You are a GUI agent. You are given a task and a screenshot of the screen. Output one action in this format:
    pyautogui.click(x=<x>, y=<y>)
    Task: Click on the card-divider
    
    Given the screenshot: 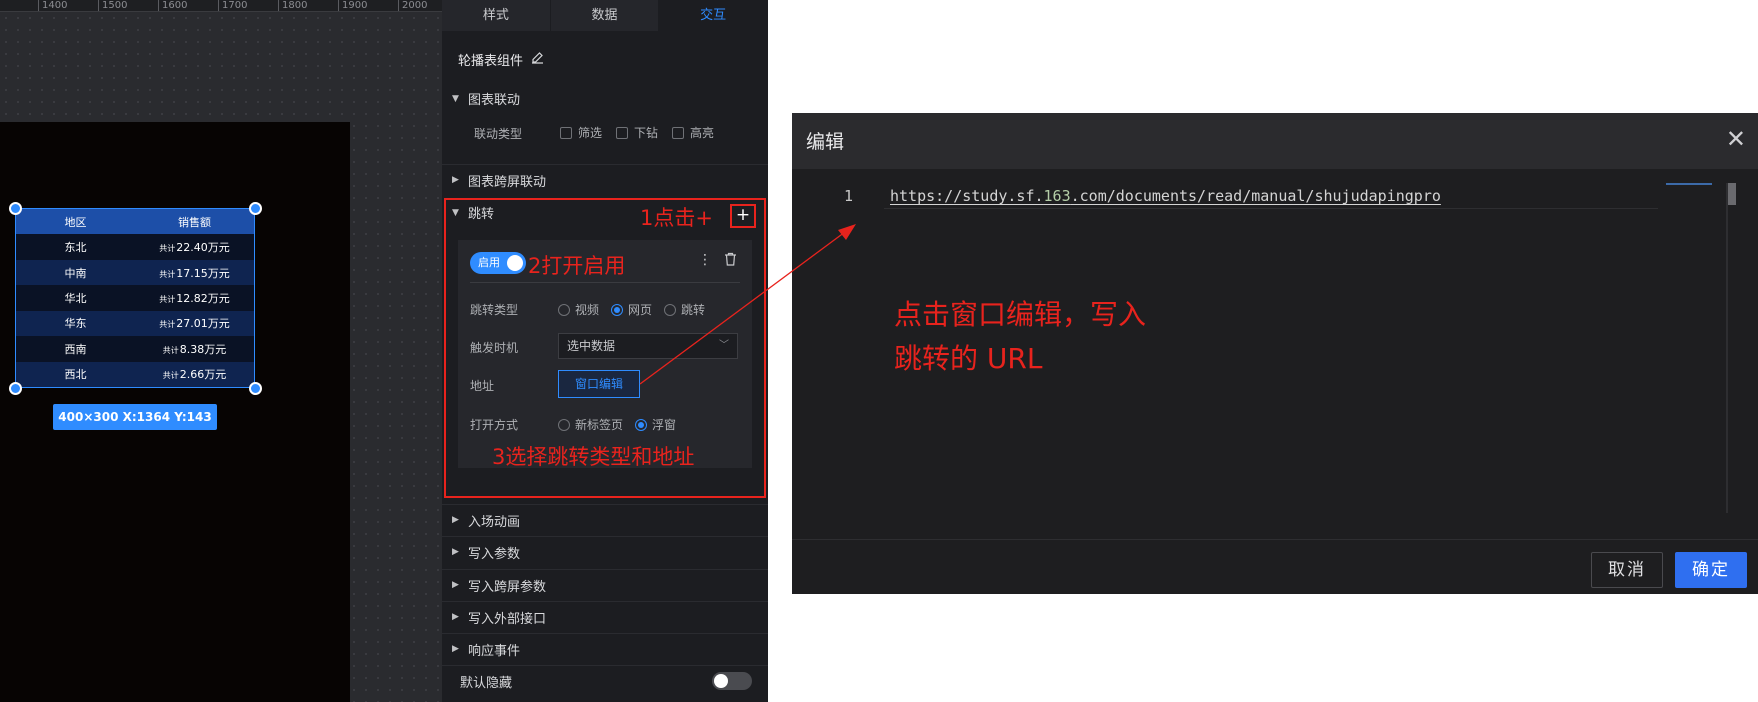 What is the action you would take?
    pyautogui.click(x=605, y=282)
    